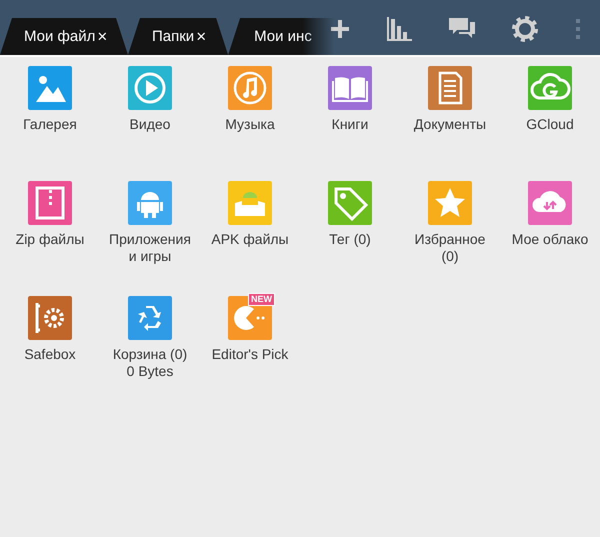  Describe the element at coordinates (150, 203) in the screenshot. I see `android-icon` at that location.